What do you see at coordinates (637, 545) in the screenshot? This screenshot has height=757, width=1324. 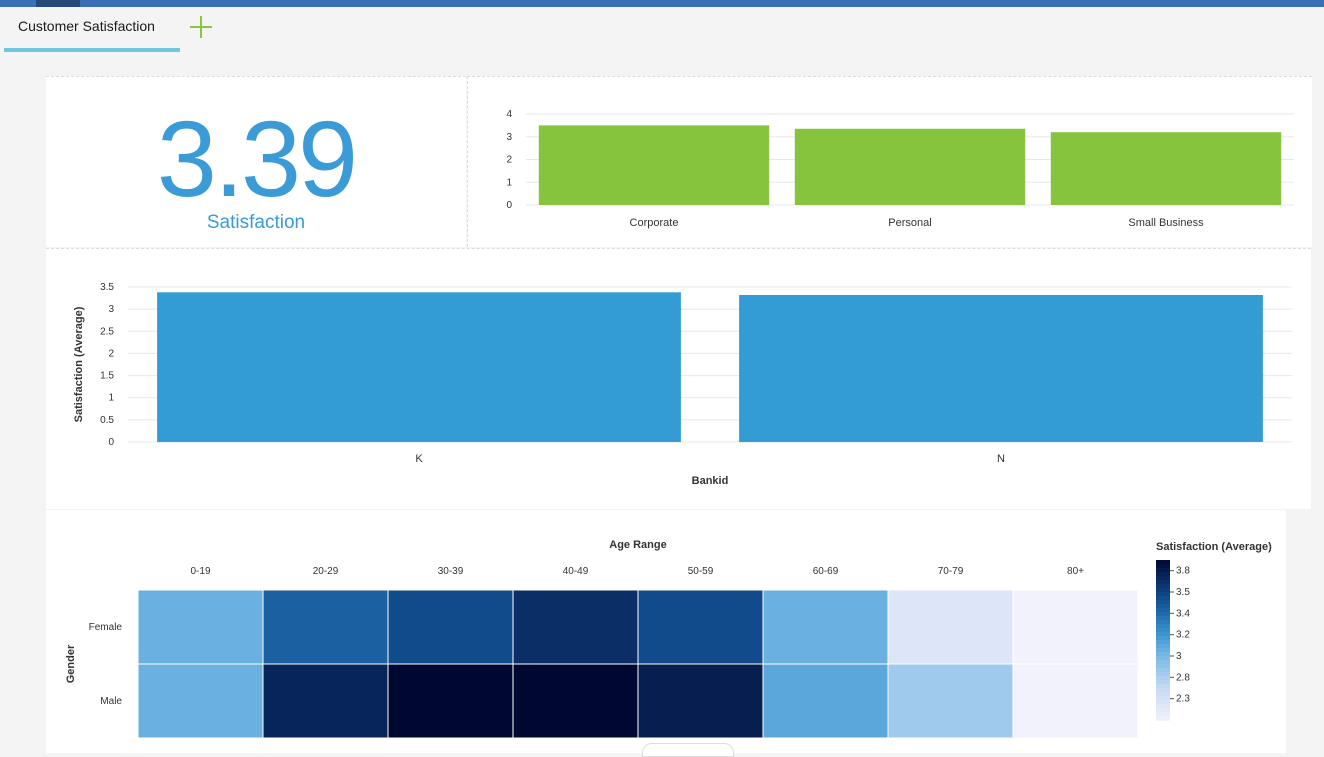 I see `heatmap-x-axis-title: Age Range` at bounding box center [637, 545].